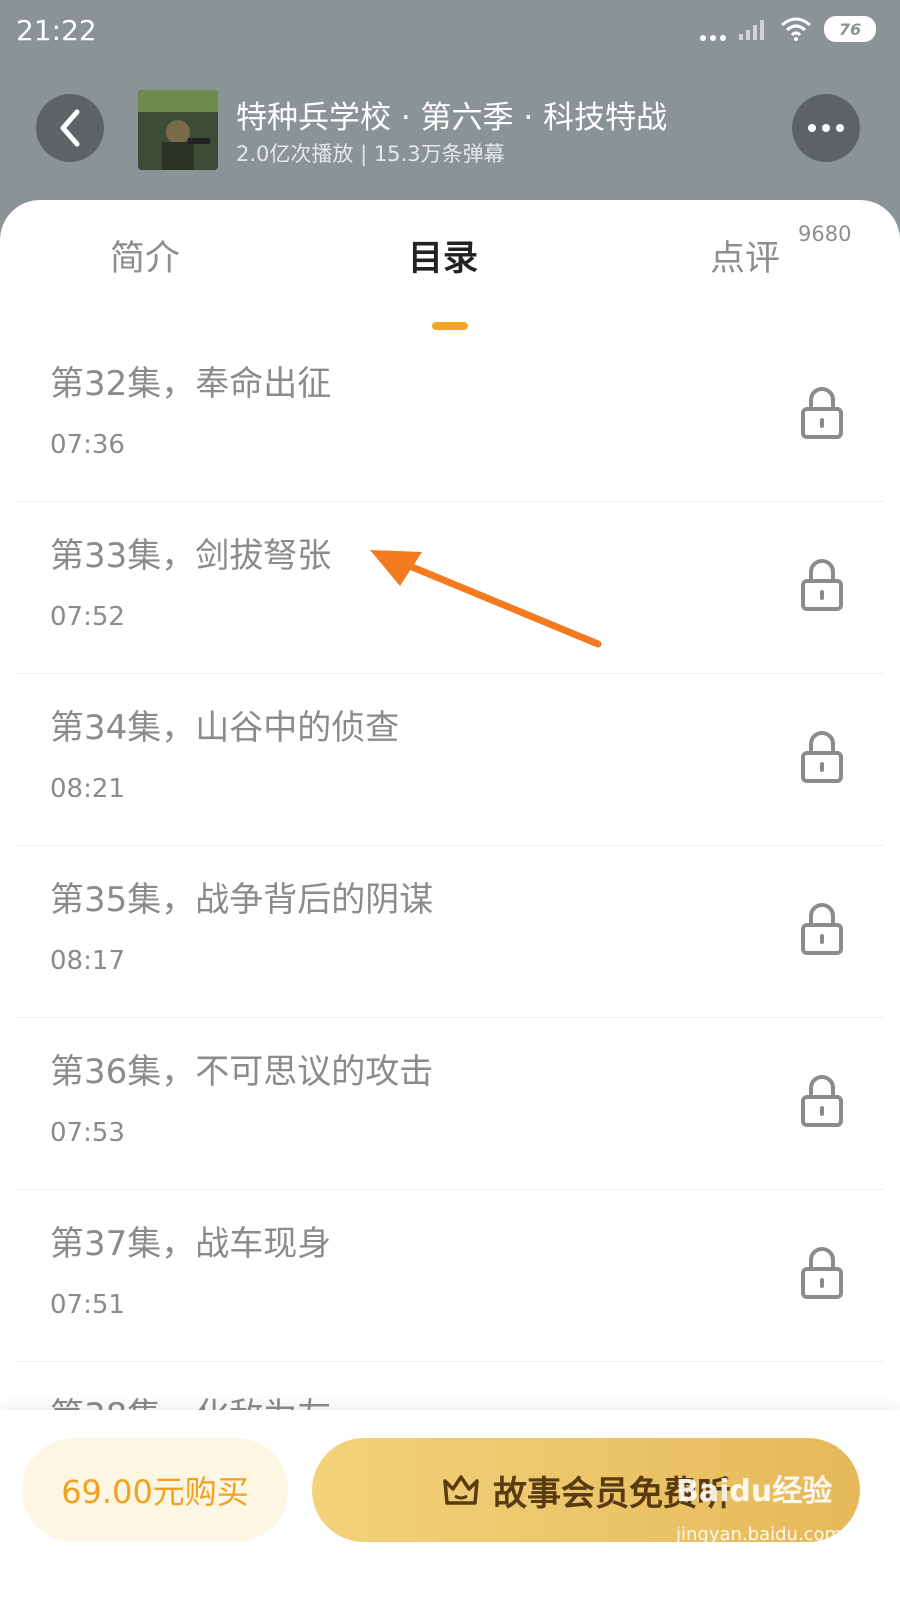  Describe the element at coordinates (56, 30) in the screenshot. I see `status-time: 21:22` at that location.